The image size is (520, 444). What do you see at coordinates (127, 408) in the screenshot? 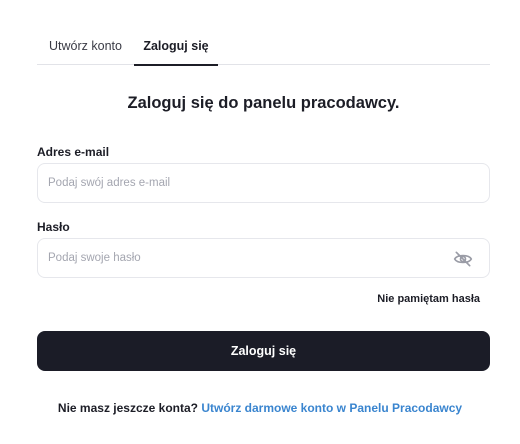
I see `signup-question: Nie masz jeszcze konta?` at bounding box center [127, 408].